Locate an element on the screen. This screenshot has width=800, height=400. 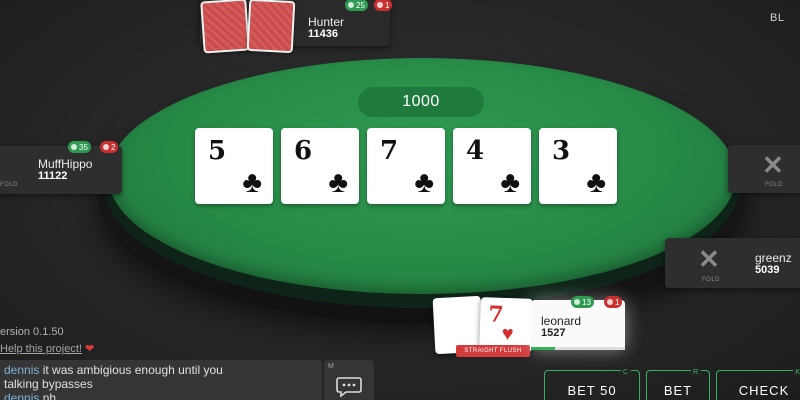
heart-icon: ❤ is located at coordinates (90, 349).